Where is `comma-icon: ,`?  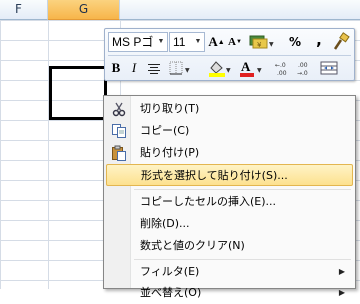 comma-icon: , is located at coordinates (319, 40).